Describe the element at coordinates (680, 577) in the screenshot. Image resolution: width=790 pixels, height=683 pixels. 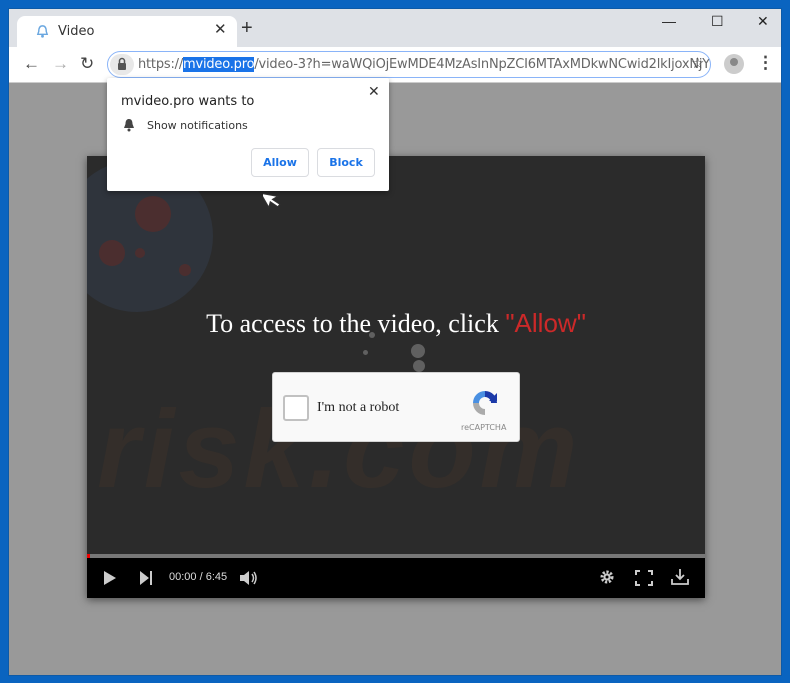
I see `download-icon` at that location.